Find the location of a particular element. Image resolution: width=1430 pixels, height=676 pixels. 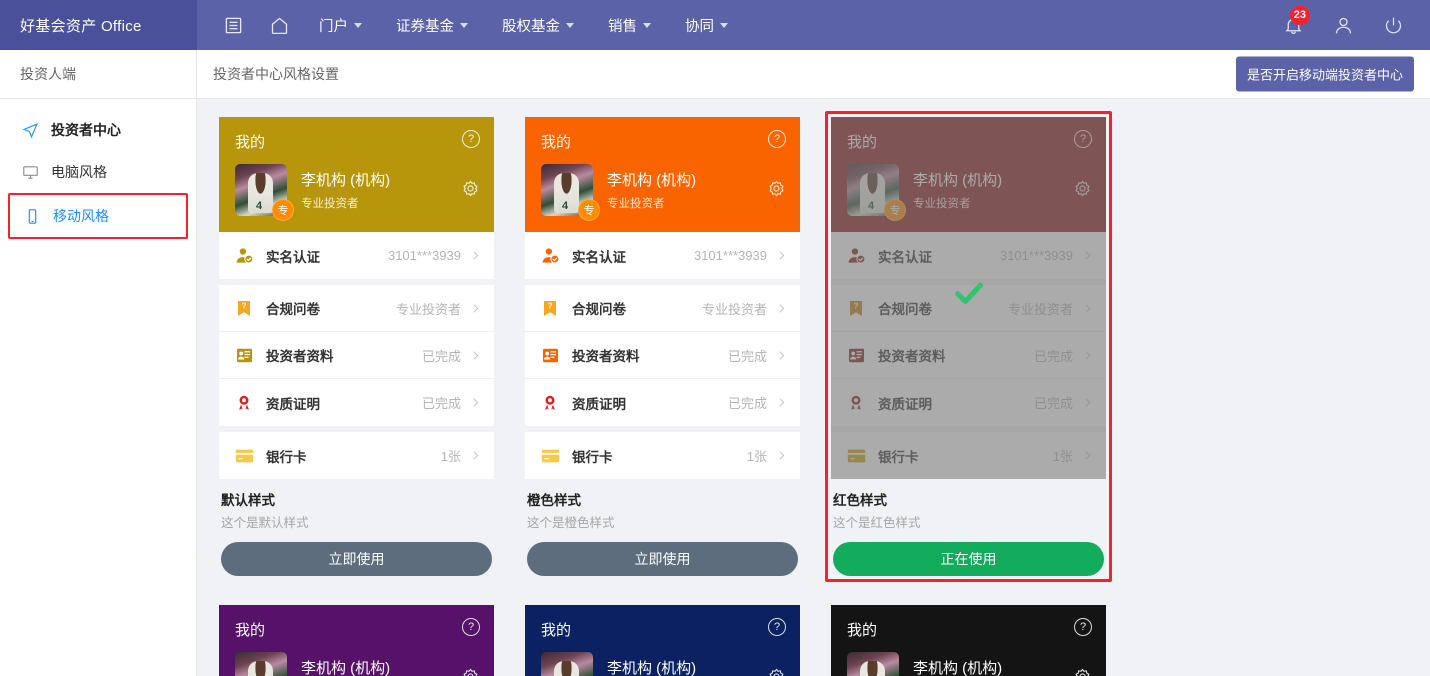

notifications-button: 23 is located at coordinates (1293, 25).